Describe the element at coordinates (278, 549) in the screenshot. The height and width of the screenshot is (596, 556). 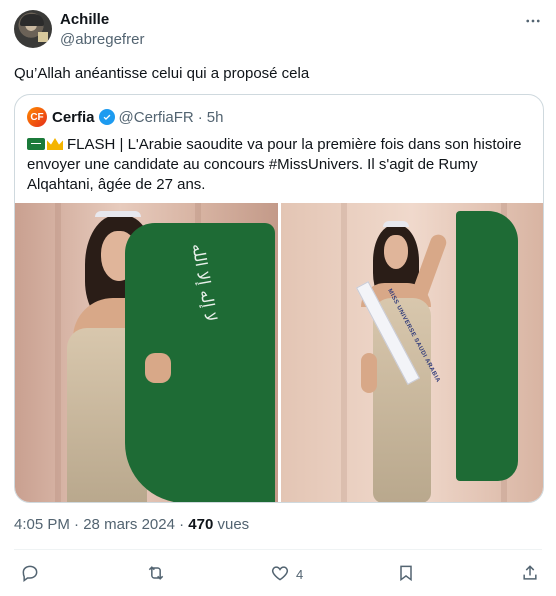
I see `divider` at that location.